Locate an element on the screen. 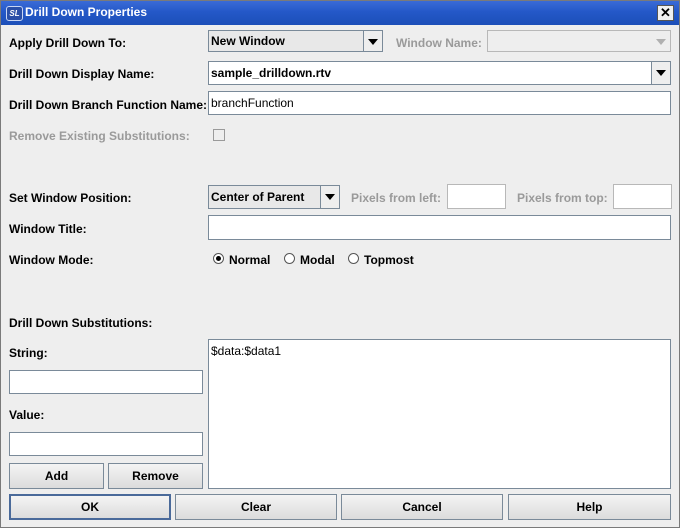 This screenshot has width=680, height=528. substitutions-label: Drill Down Substitutions: is located at coordinates (81, 323).